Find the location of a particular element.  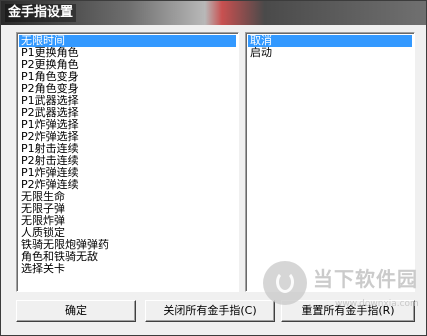

cheat-list-item: P1角色变身 is located at coordinates (127, 77).